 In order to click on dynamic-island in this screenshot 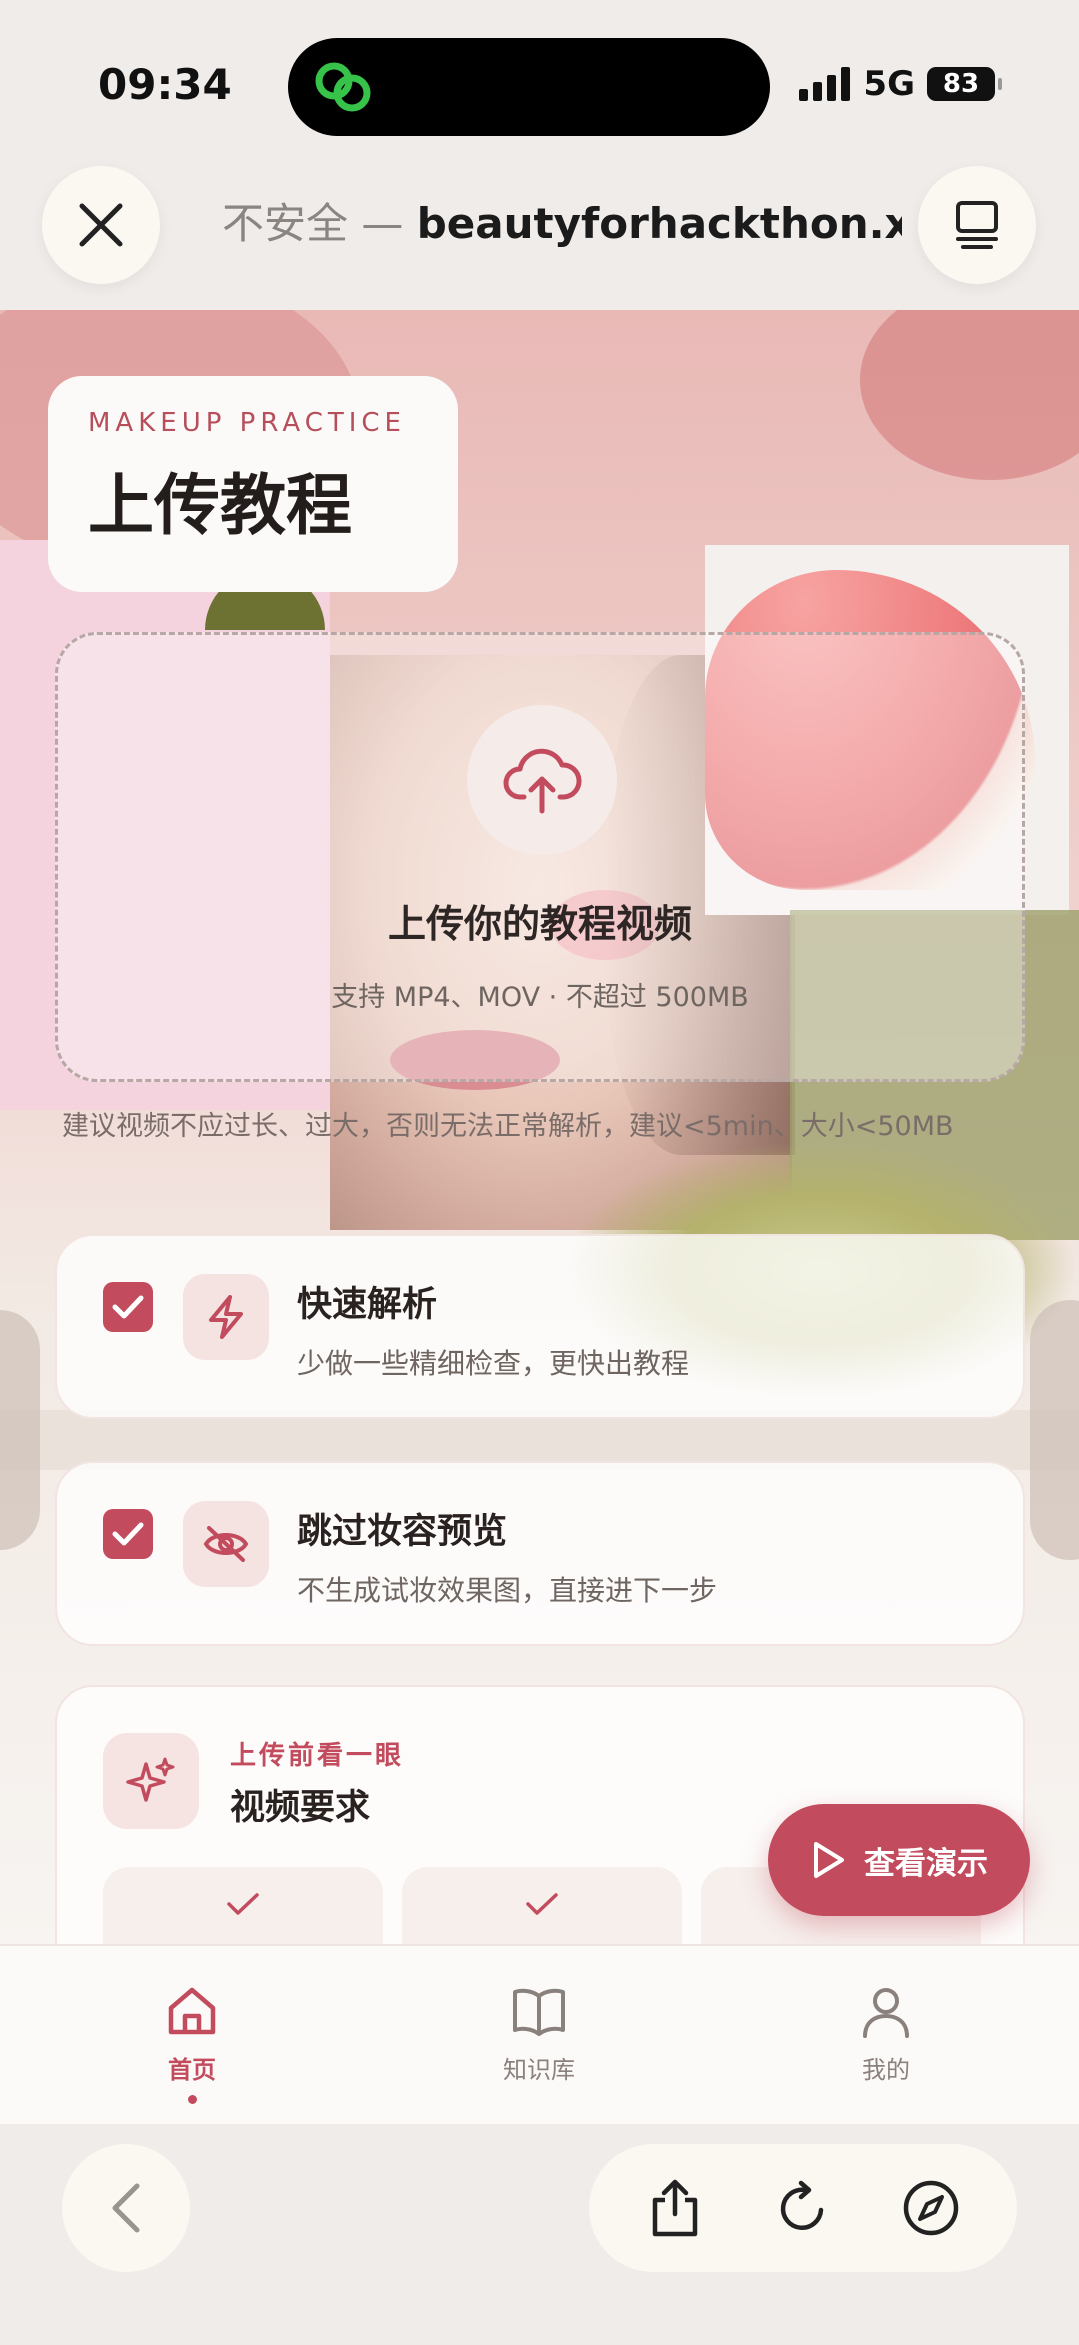, I will do `click(529, 87)`.